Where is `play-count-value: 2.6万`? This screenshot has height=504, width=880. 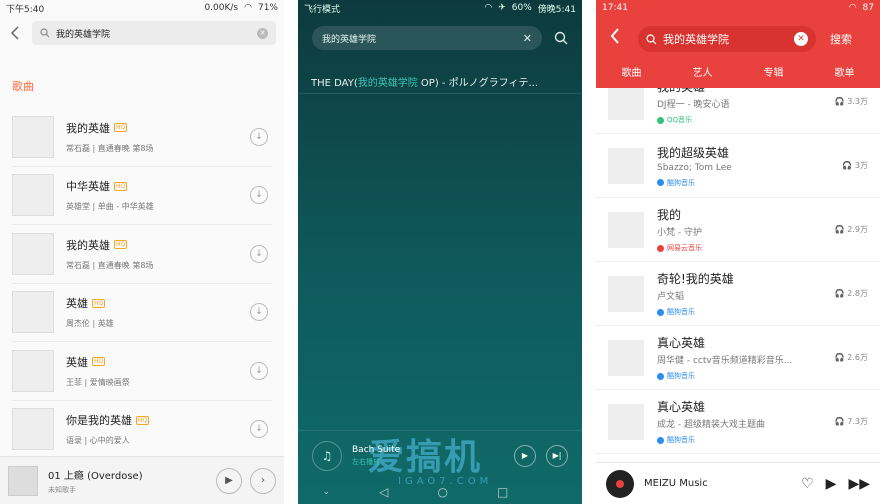 play-count-value: 2.6万 is located at coordinates (857, 357).